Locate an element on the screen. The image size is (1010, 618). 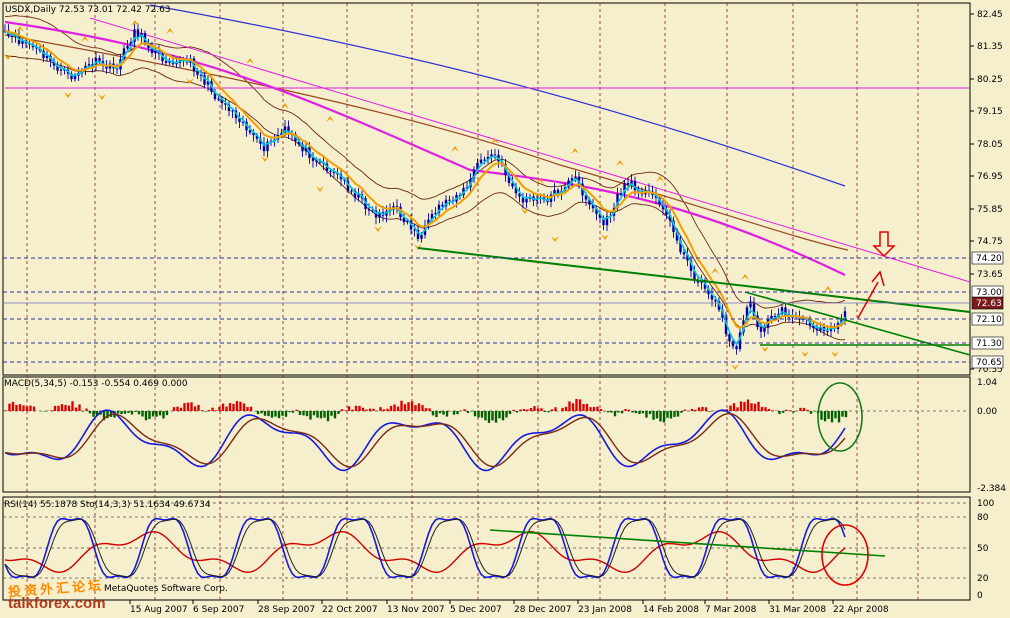
date-tick-label: 23 Jan 2008 is located at coordinates (605, 610).